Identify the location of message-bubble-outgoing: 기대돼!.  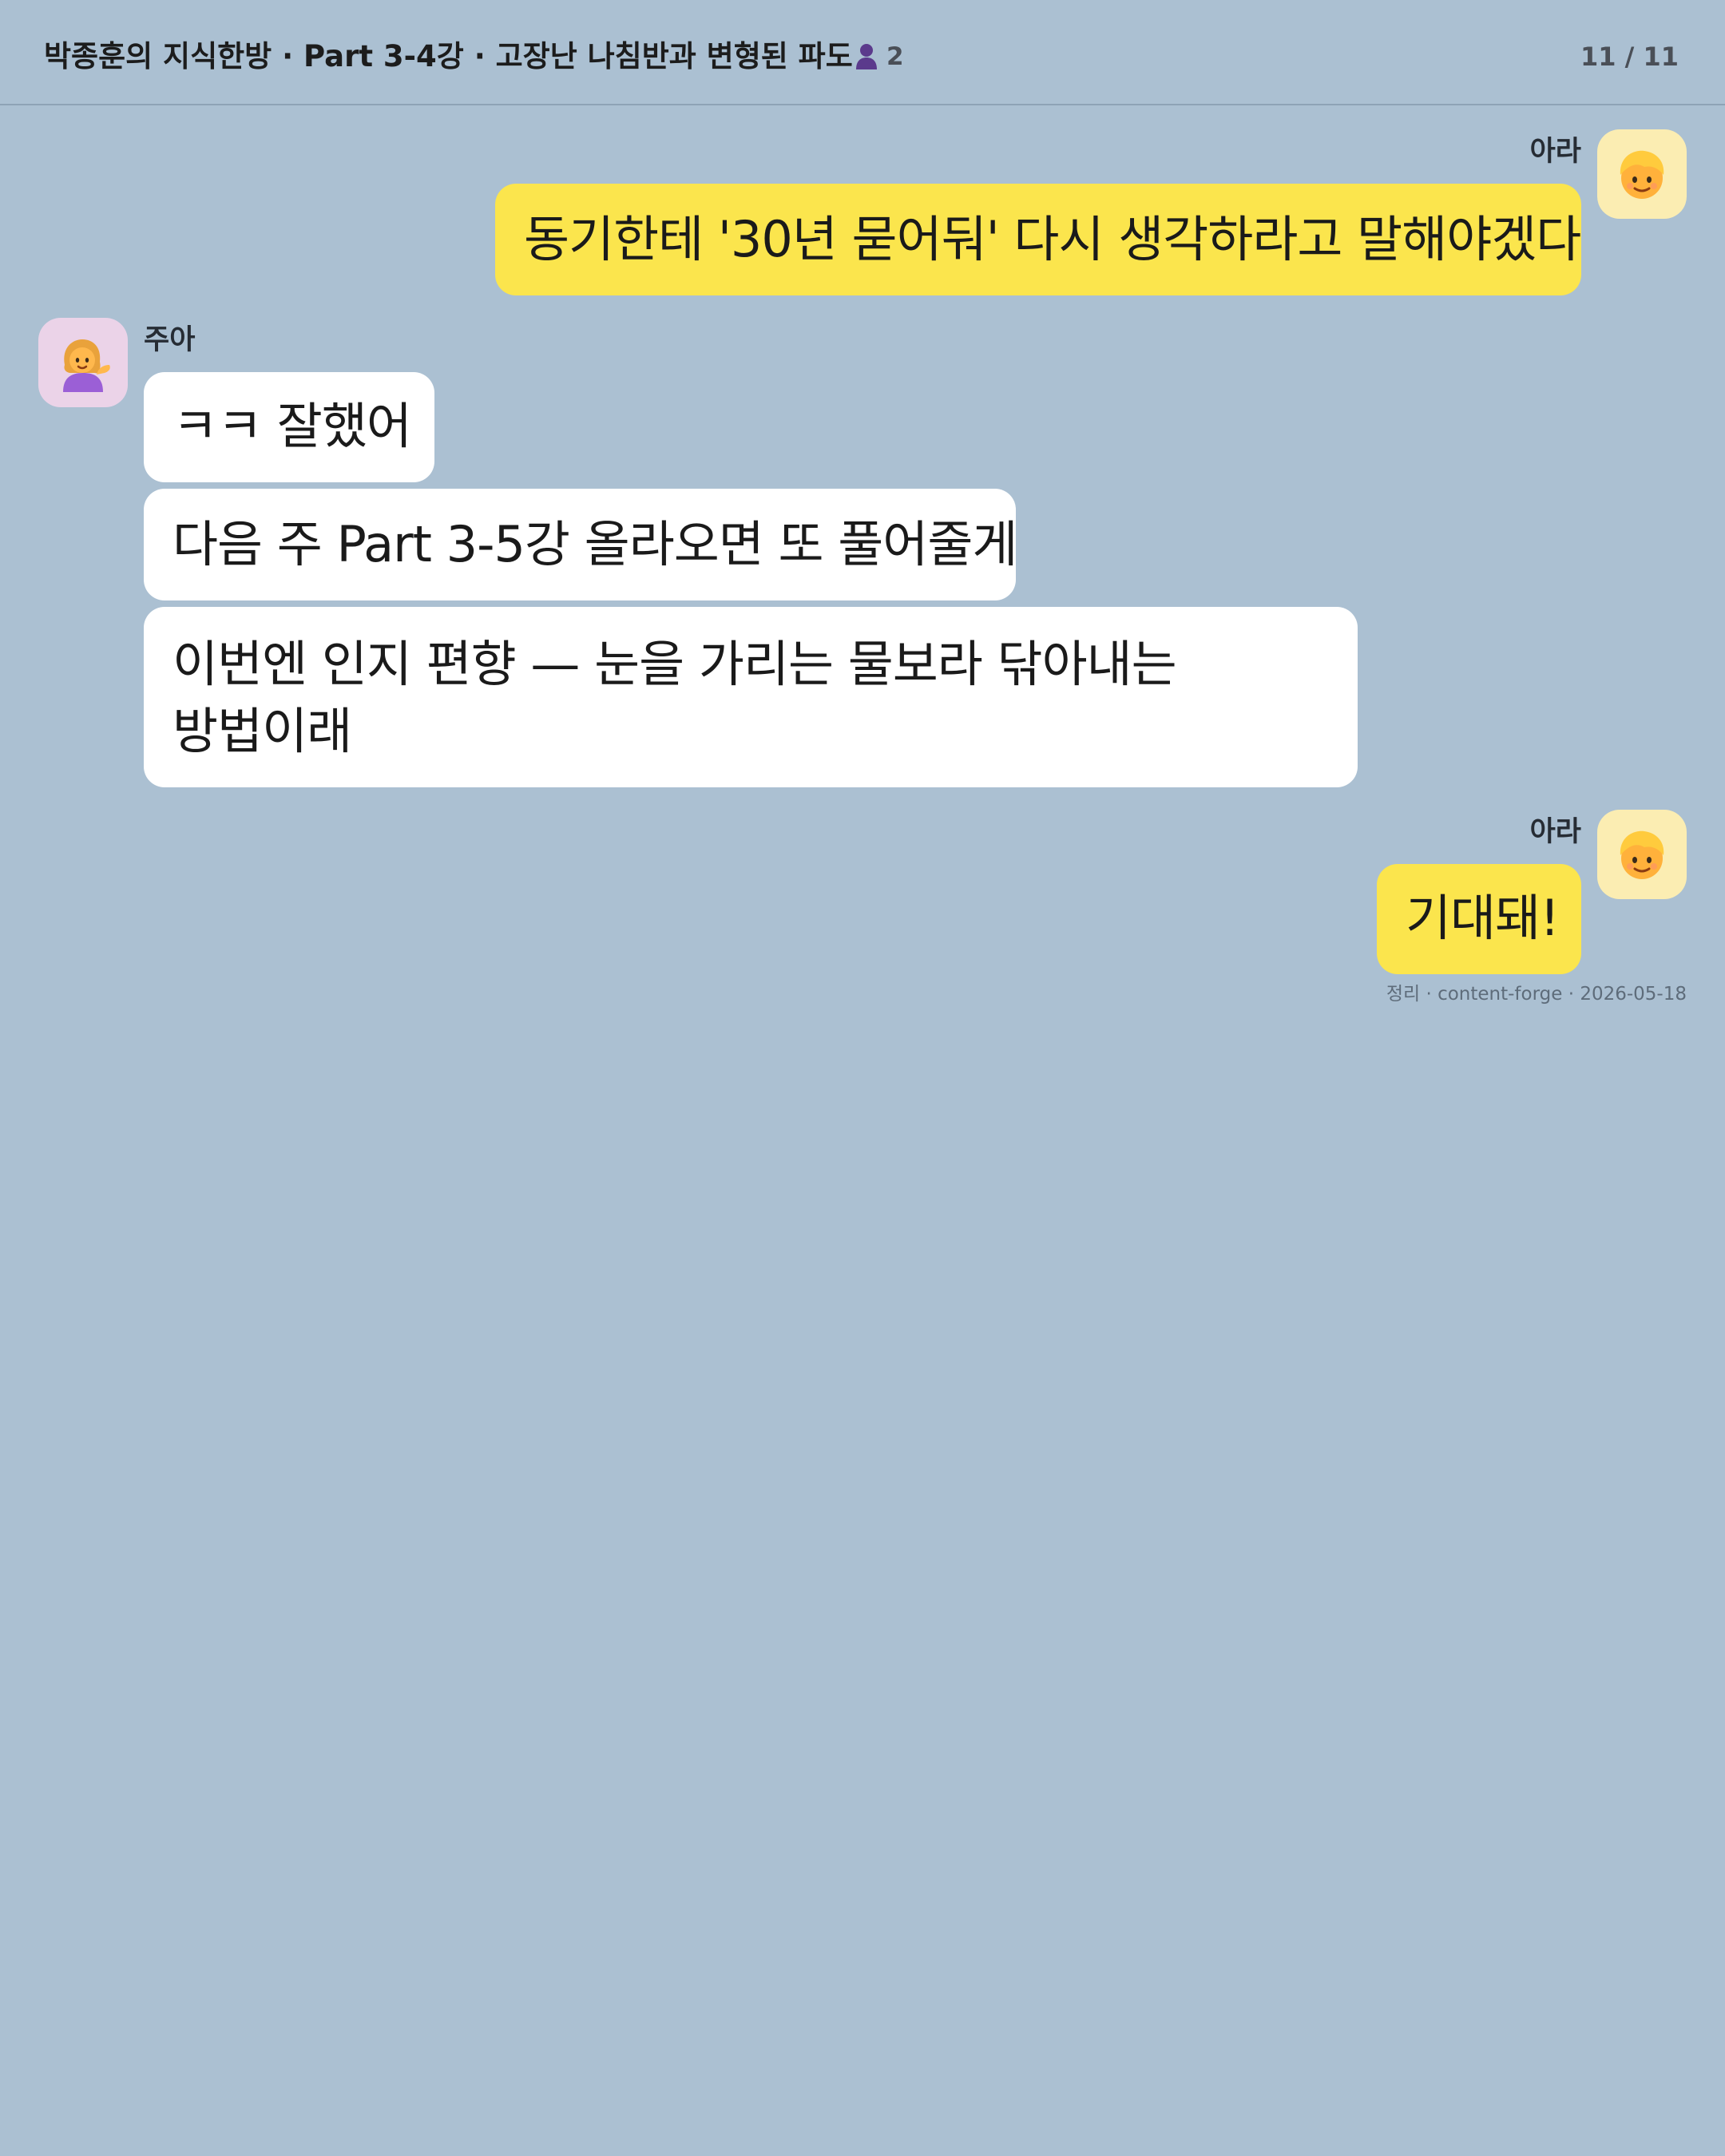
(1479, 919).